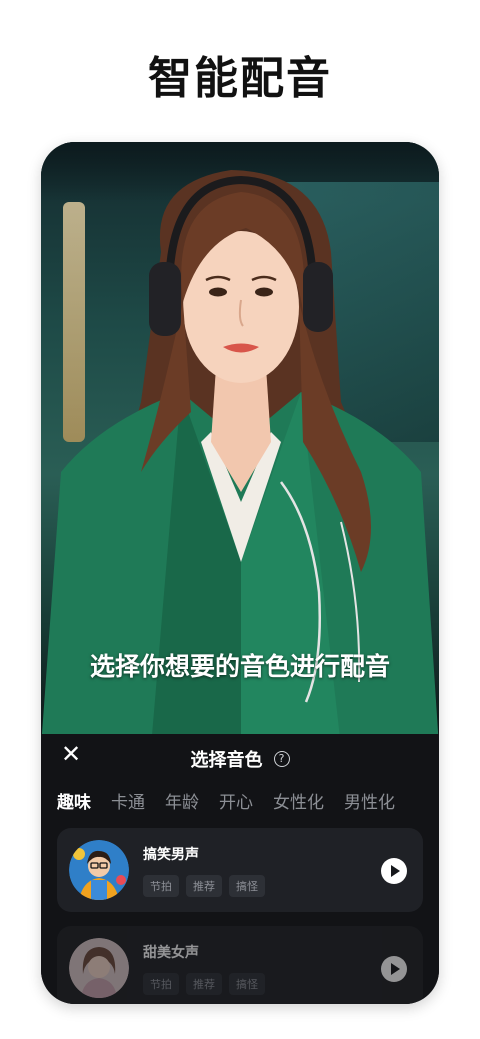 The image size is (480, 1039). Describe the element at coordinates (240, 78) in the screenshot. I see `page-headline: 智能配音` at that location.